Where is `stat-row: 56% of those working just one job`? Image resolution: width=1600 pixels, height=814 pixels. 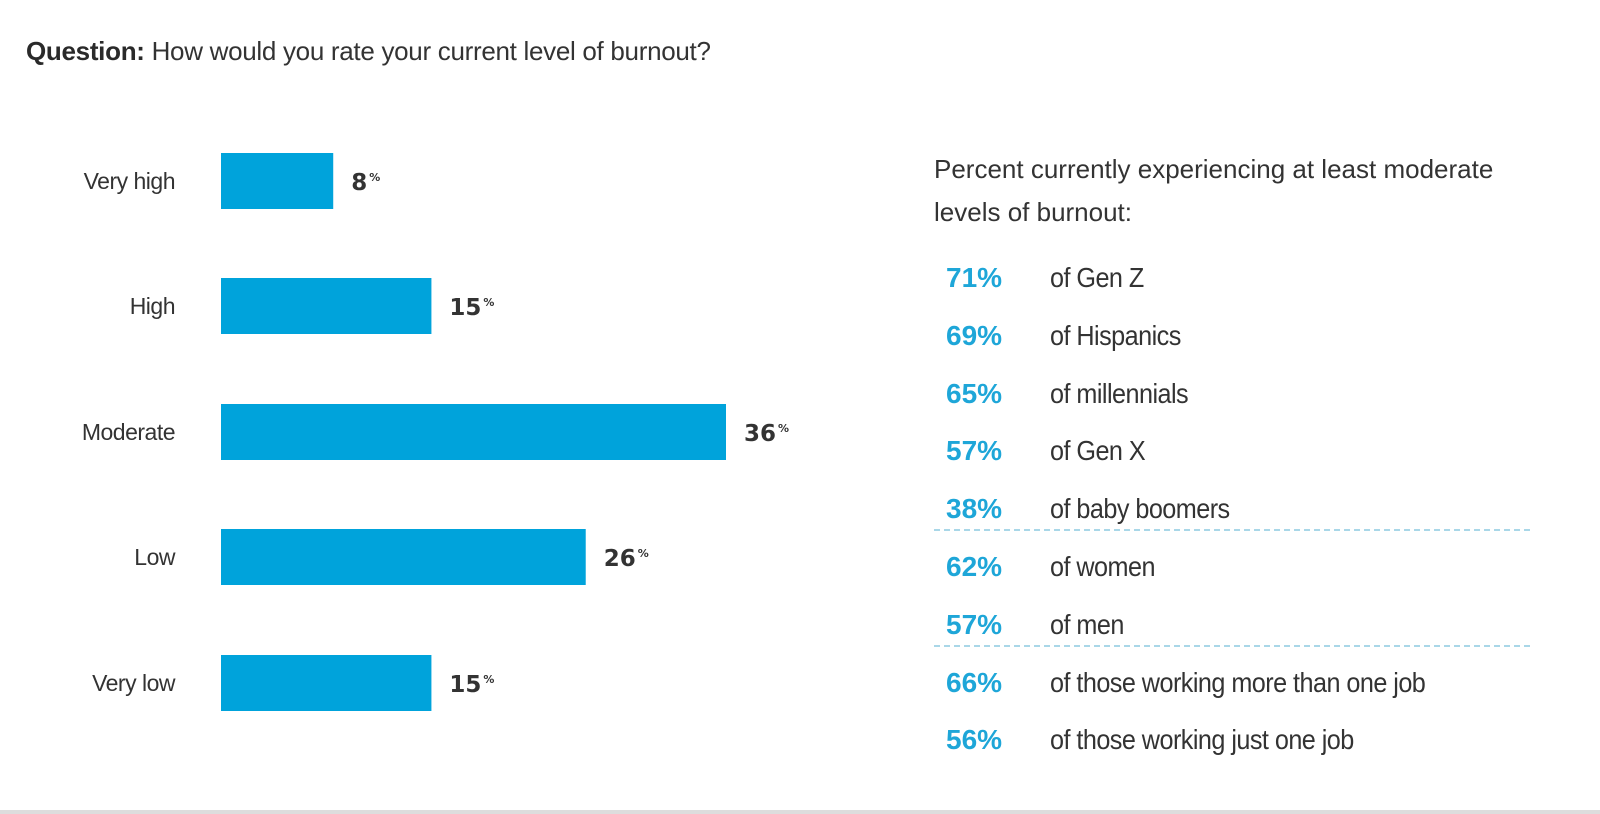 stat-row: 56% of those working just one job is located at coordinates (1166, 740).